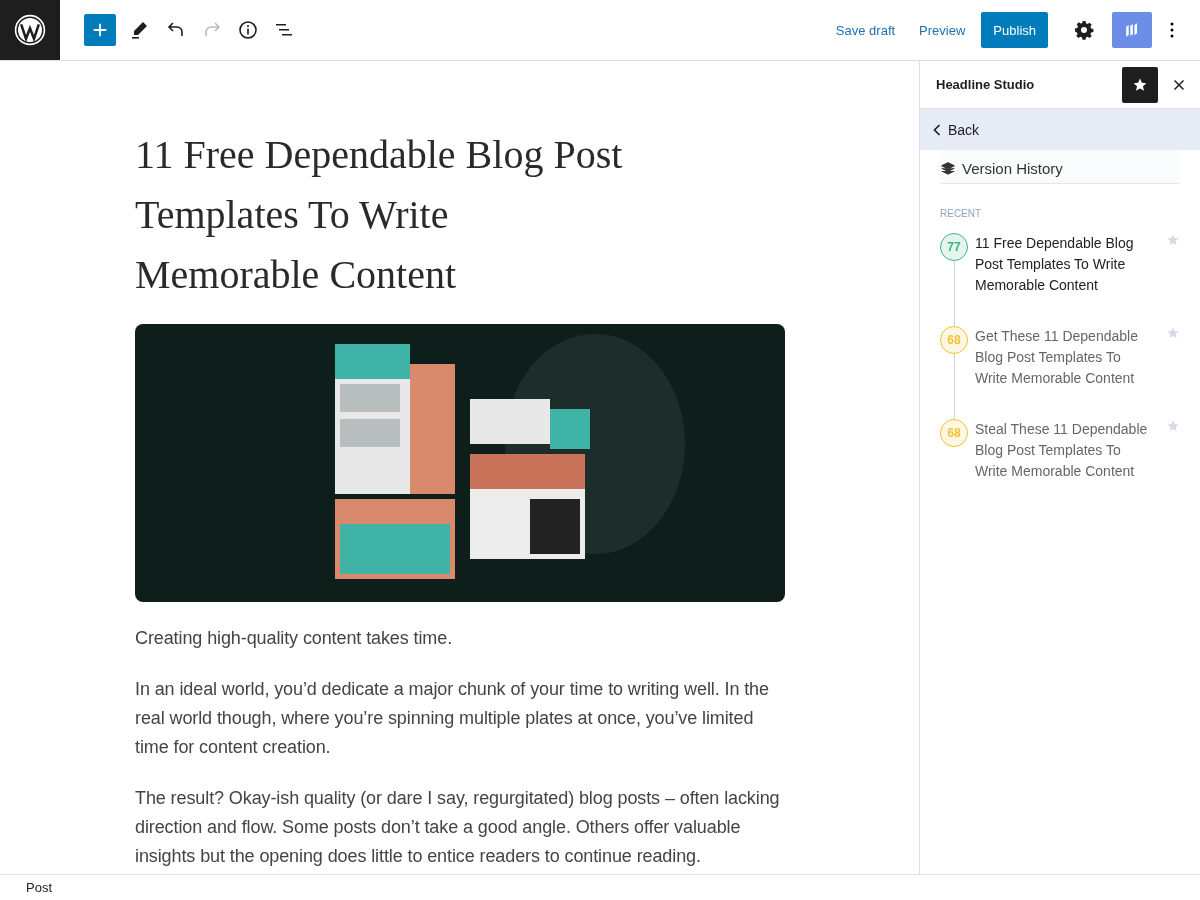 The width and height of the screenshot is (1200, 900). I want to click on preview-button: Preview, so click(942, 30).